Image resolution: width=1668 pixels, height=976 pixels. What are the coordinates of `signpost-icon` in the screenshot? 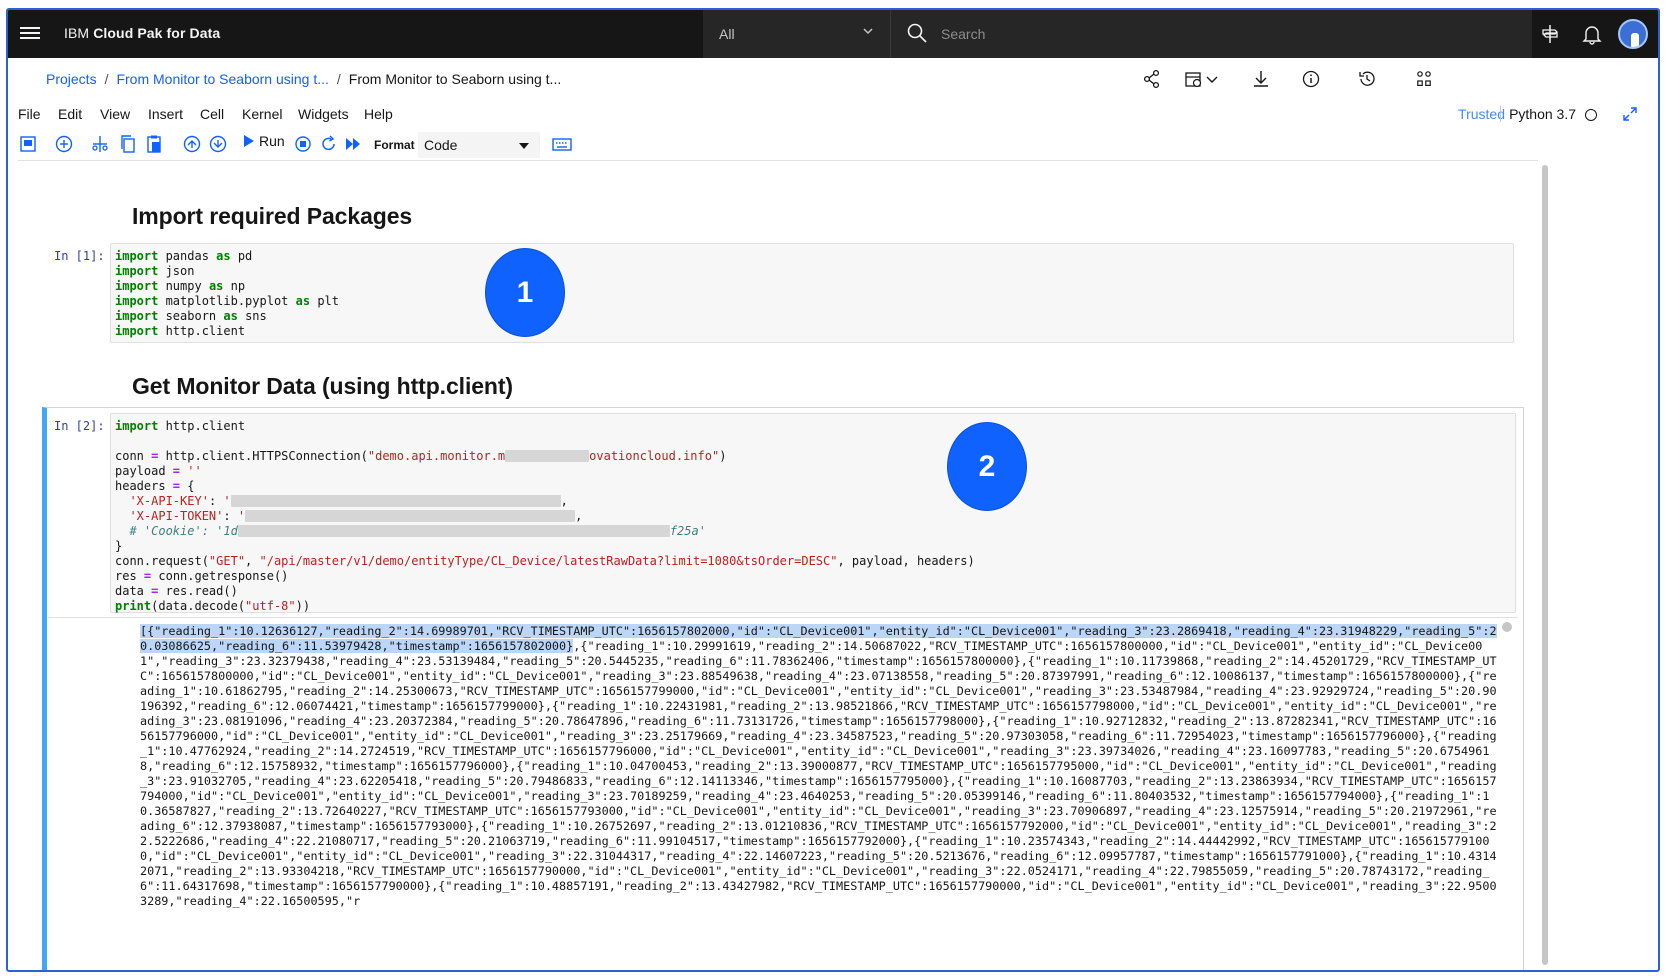 It's located at (1550, 34).